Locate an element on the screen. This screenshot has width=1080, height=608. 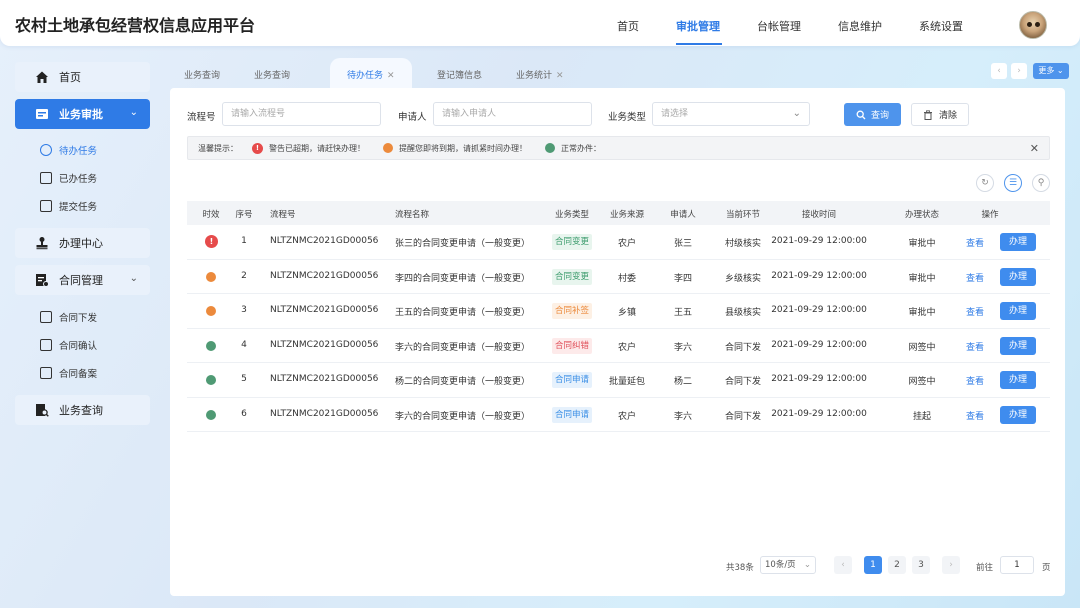
tab-next-icon: › is located at coordinates (1019, 71).